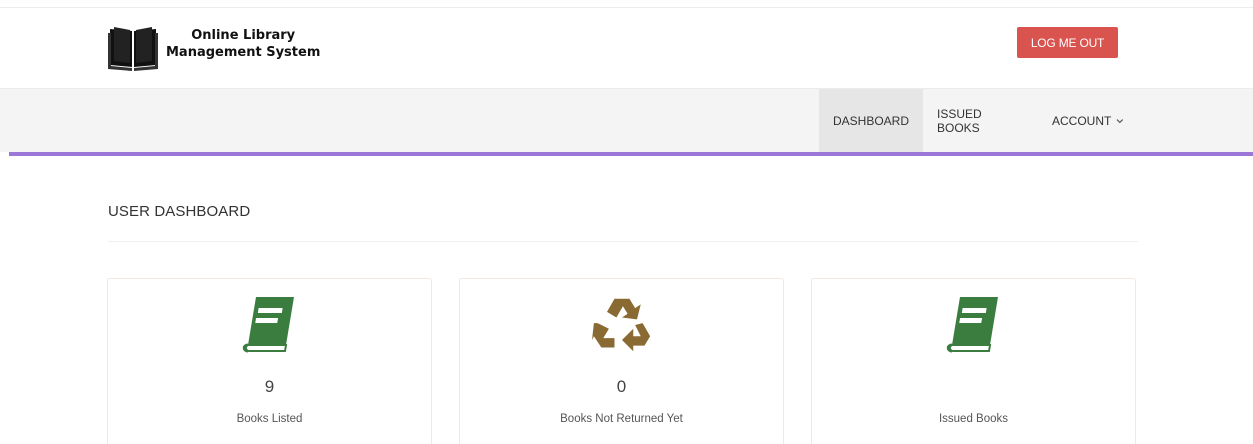 This screenshot has width=1253, height=444. I want to click on nav-item-account-label: ACCOUNT, so click(1082, 120).